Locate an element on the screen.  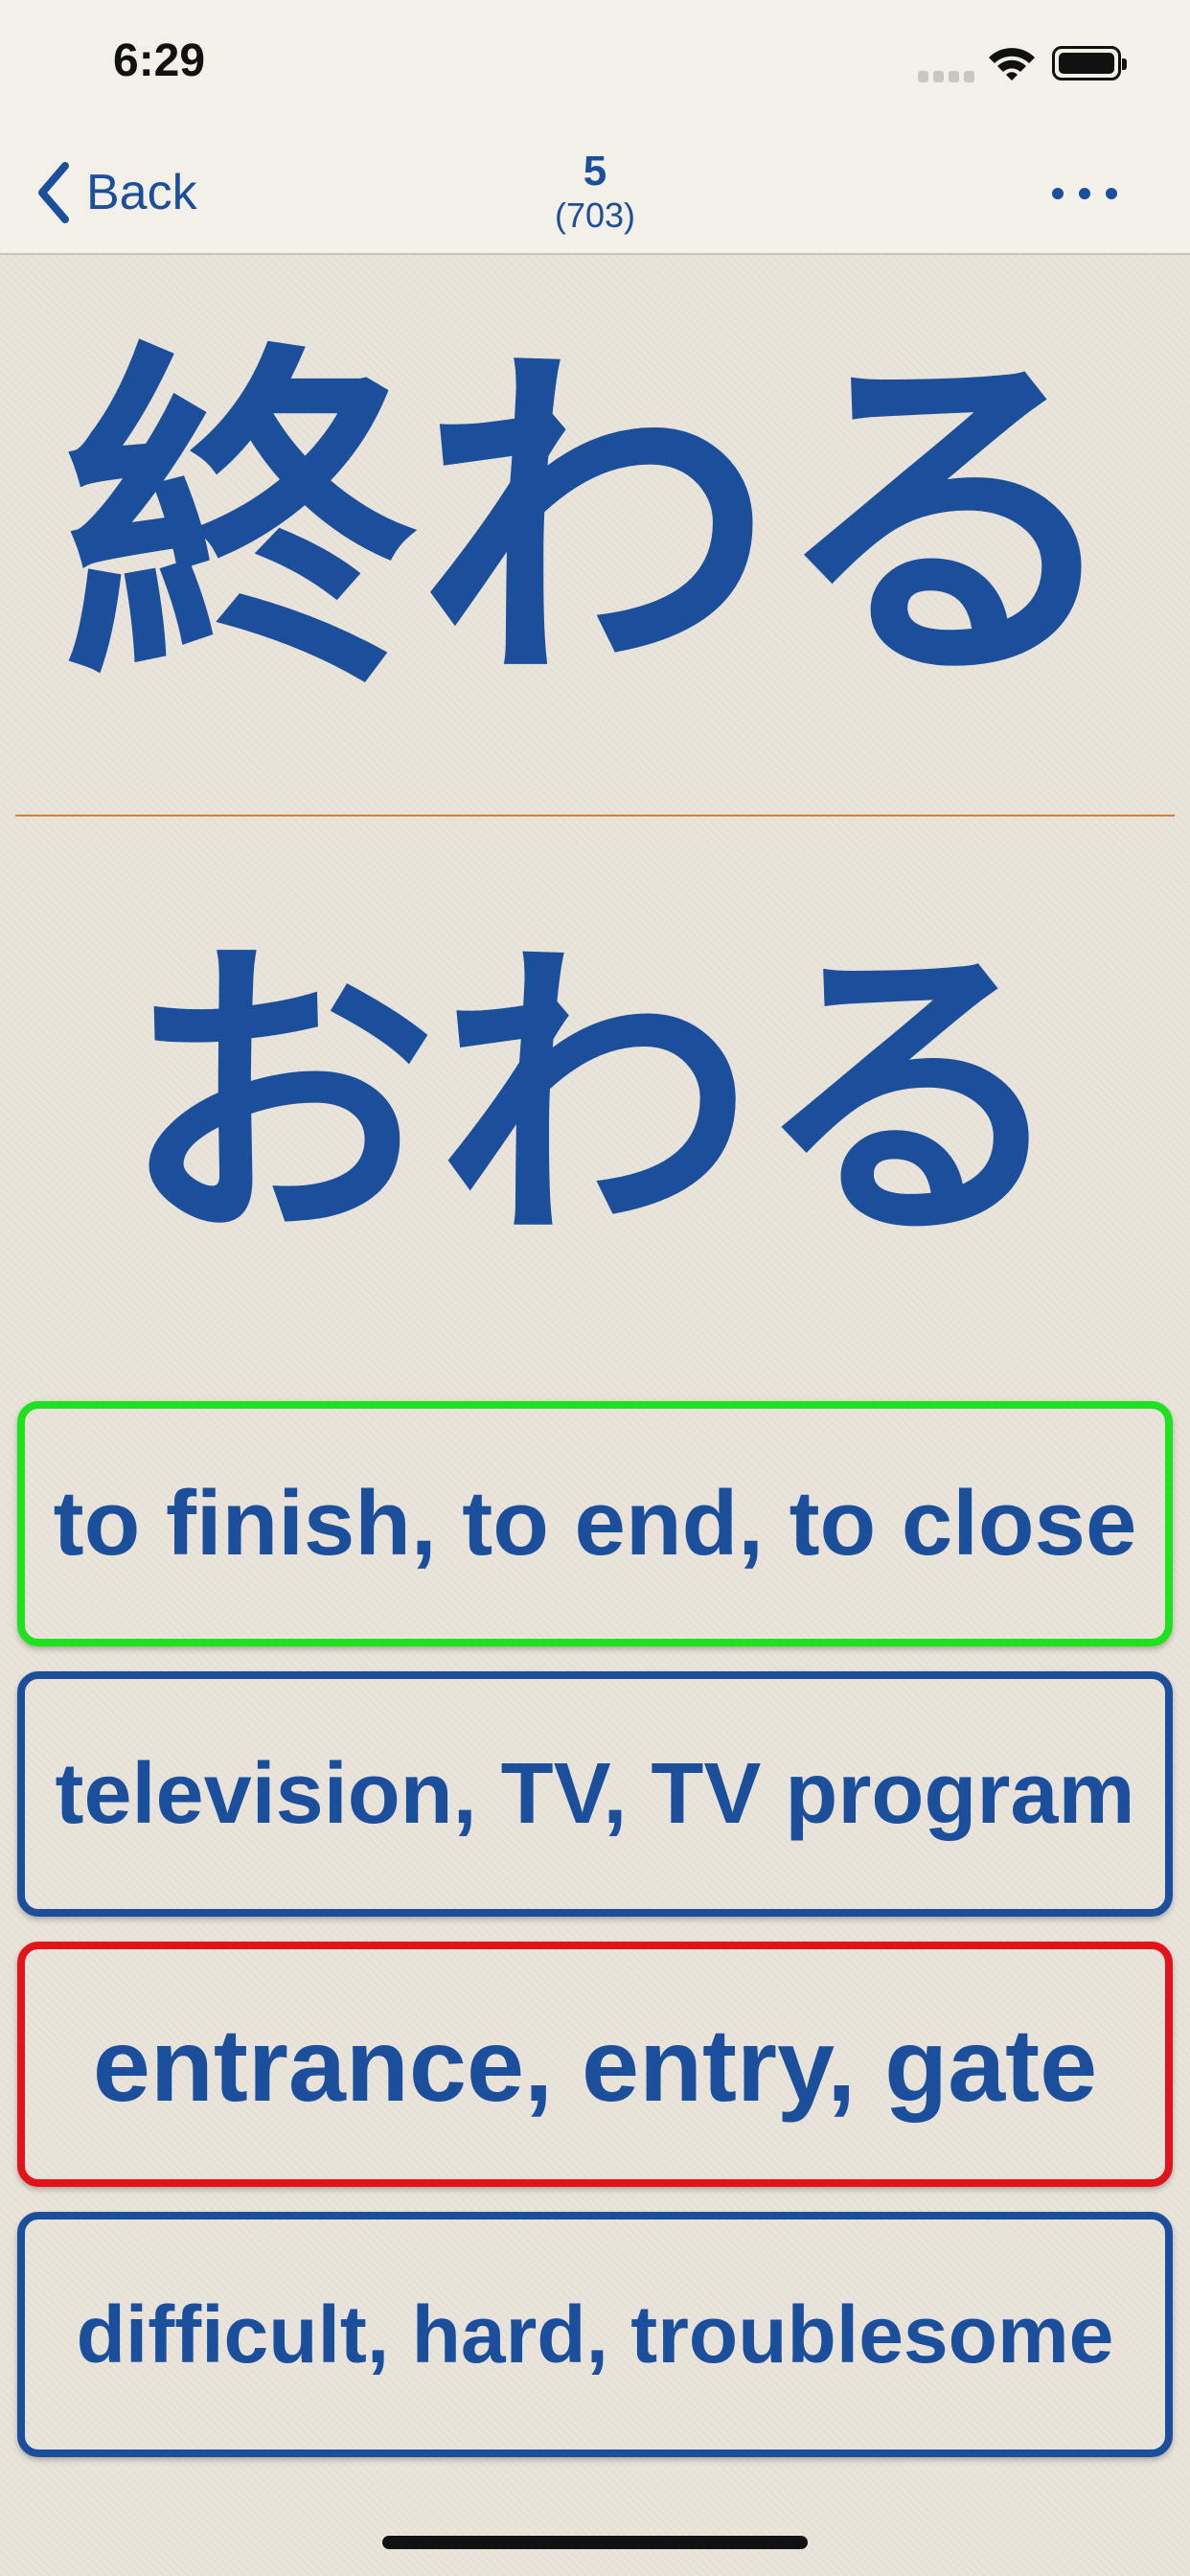
back-button: Back is located at coordinates (116, 193).